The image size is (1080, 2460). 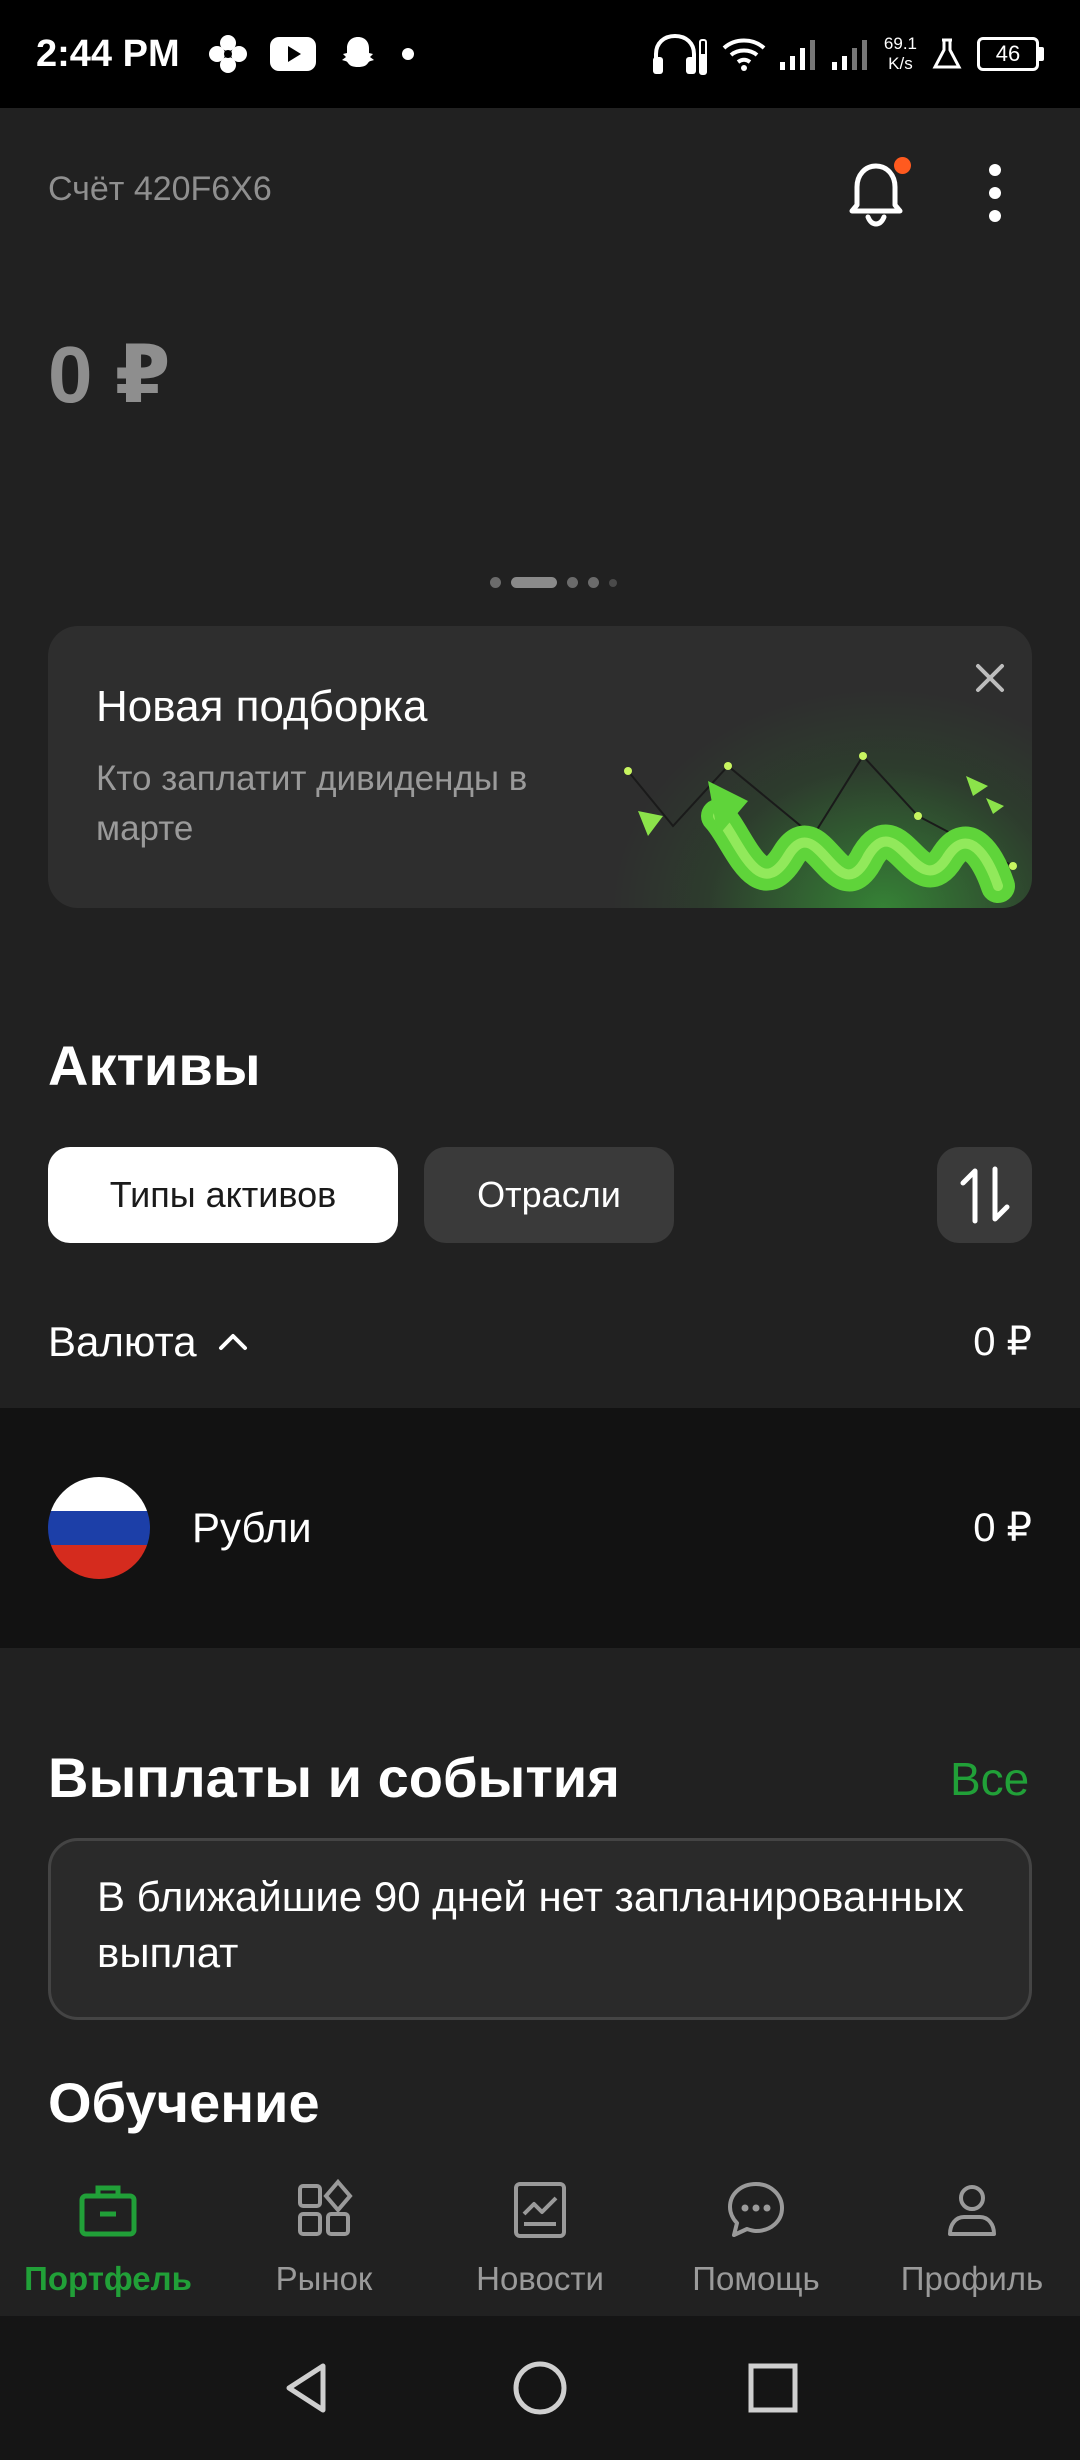 I want to click on recents-icon, so click(x=773, y=2388).